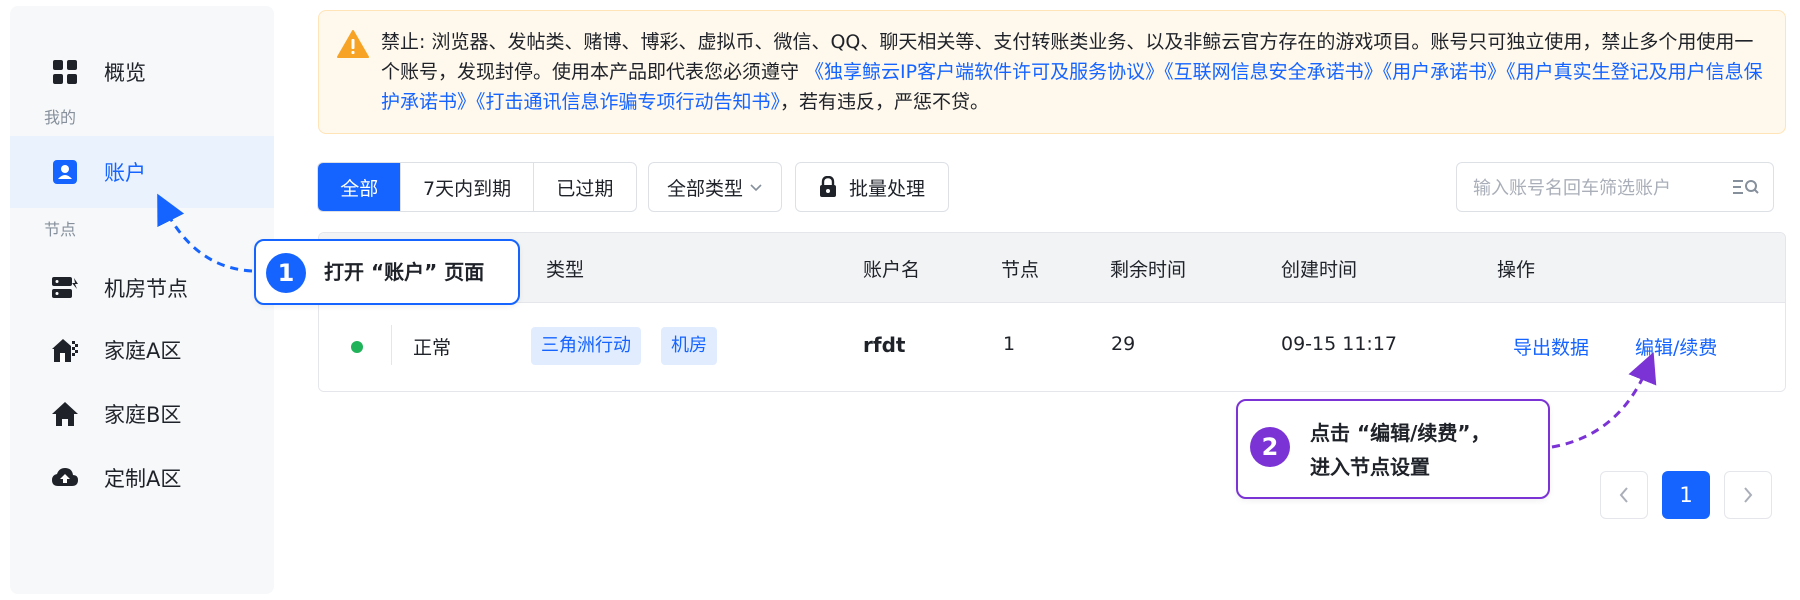 The height and width of the screenshot is (600, 1800). Describe the element at coordinates (1604, 400) in the screenshot. I see `arrow-to-edit-renew` at that location.